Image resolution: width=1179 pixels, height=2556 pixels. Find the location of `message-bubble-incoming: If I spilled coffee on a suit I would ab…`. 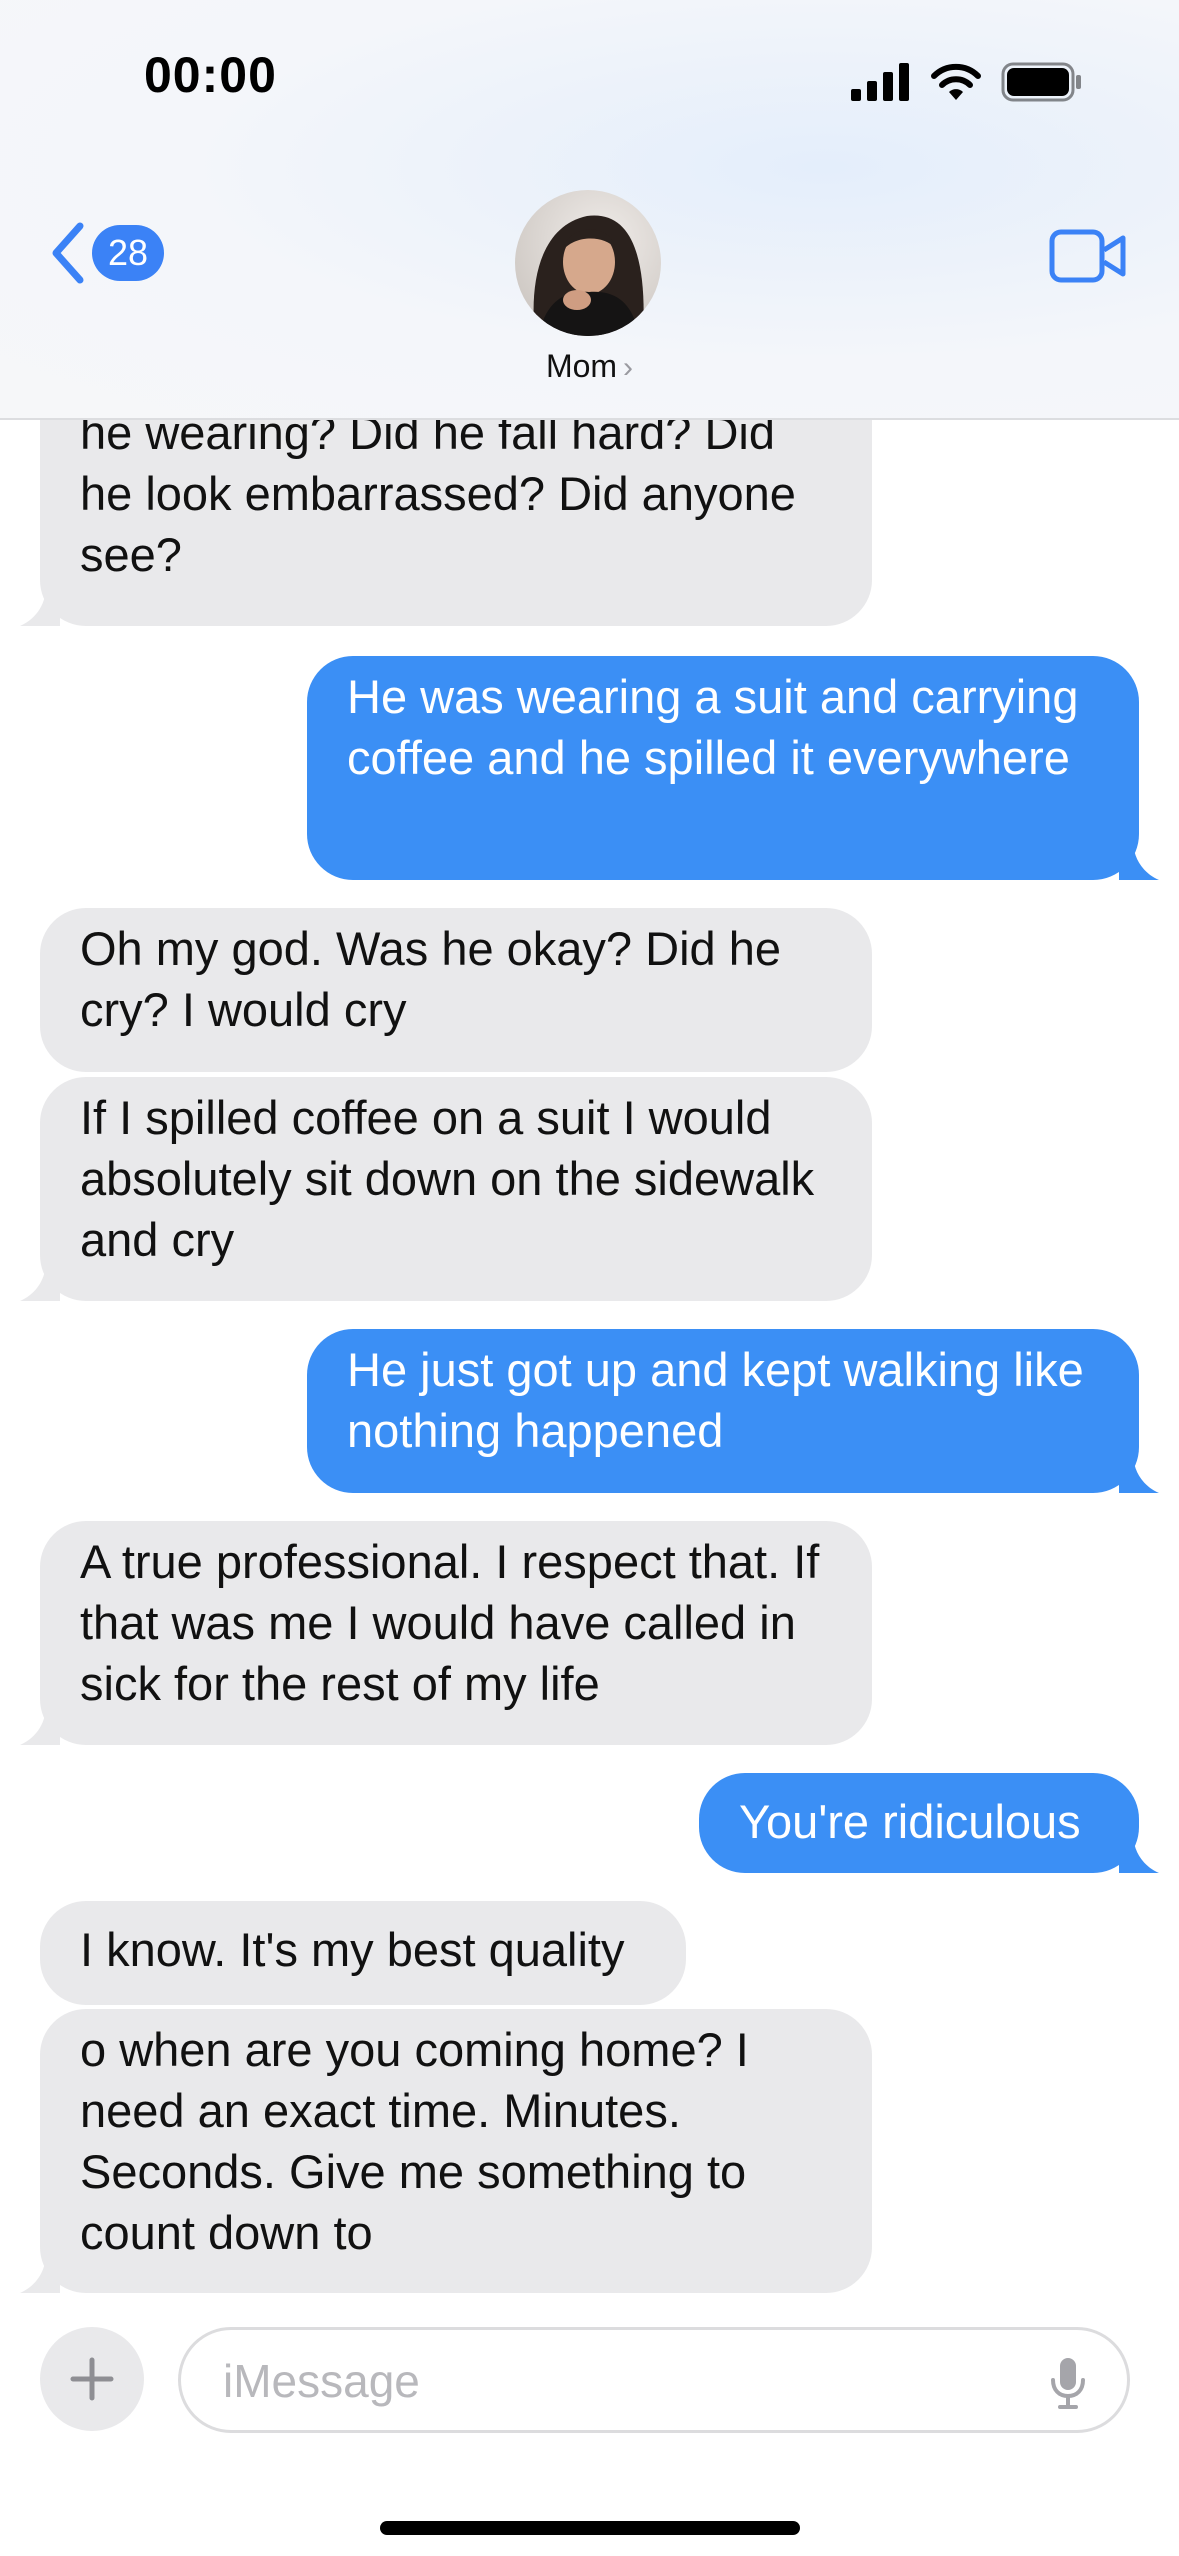

message-bubble-incoming: If I spilled coffee on a suit I would ab… is located at coordinates (446, 1189).